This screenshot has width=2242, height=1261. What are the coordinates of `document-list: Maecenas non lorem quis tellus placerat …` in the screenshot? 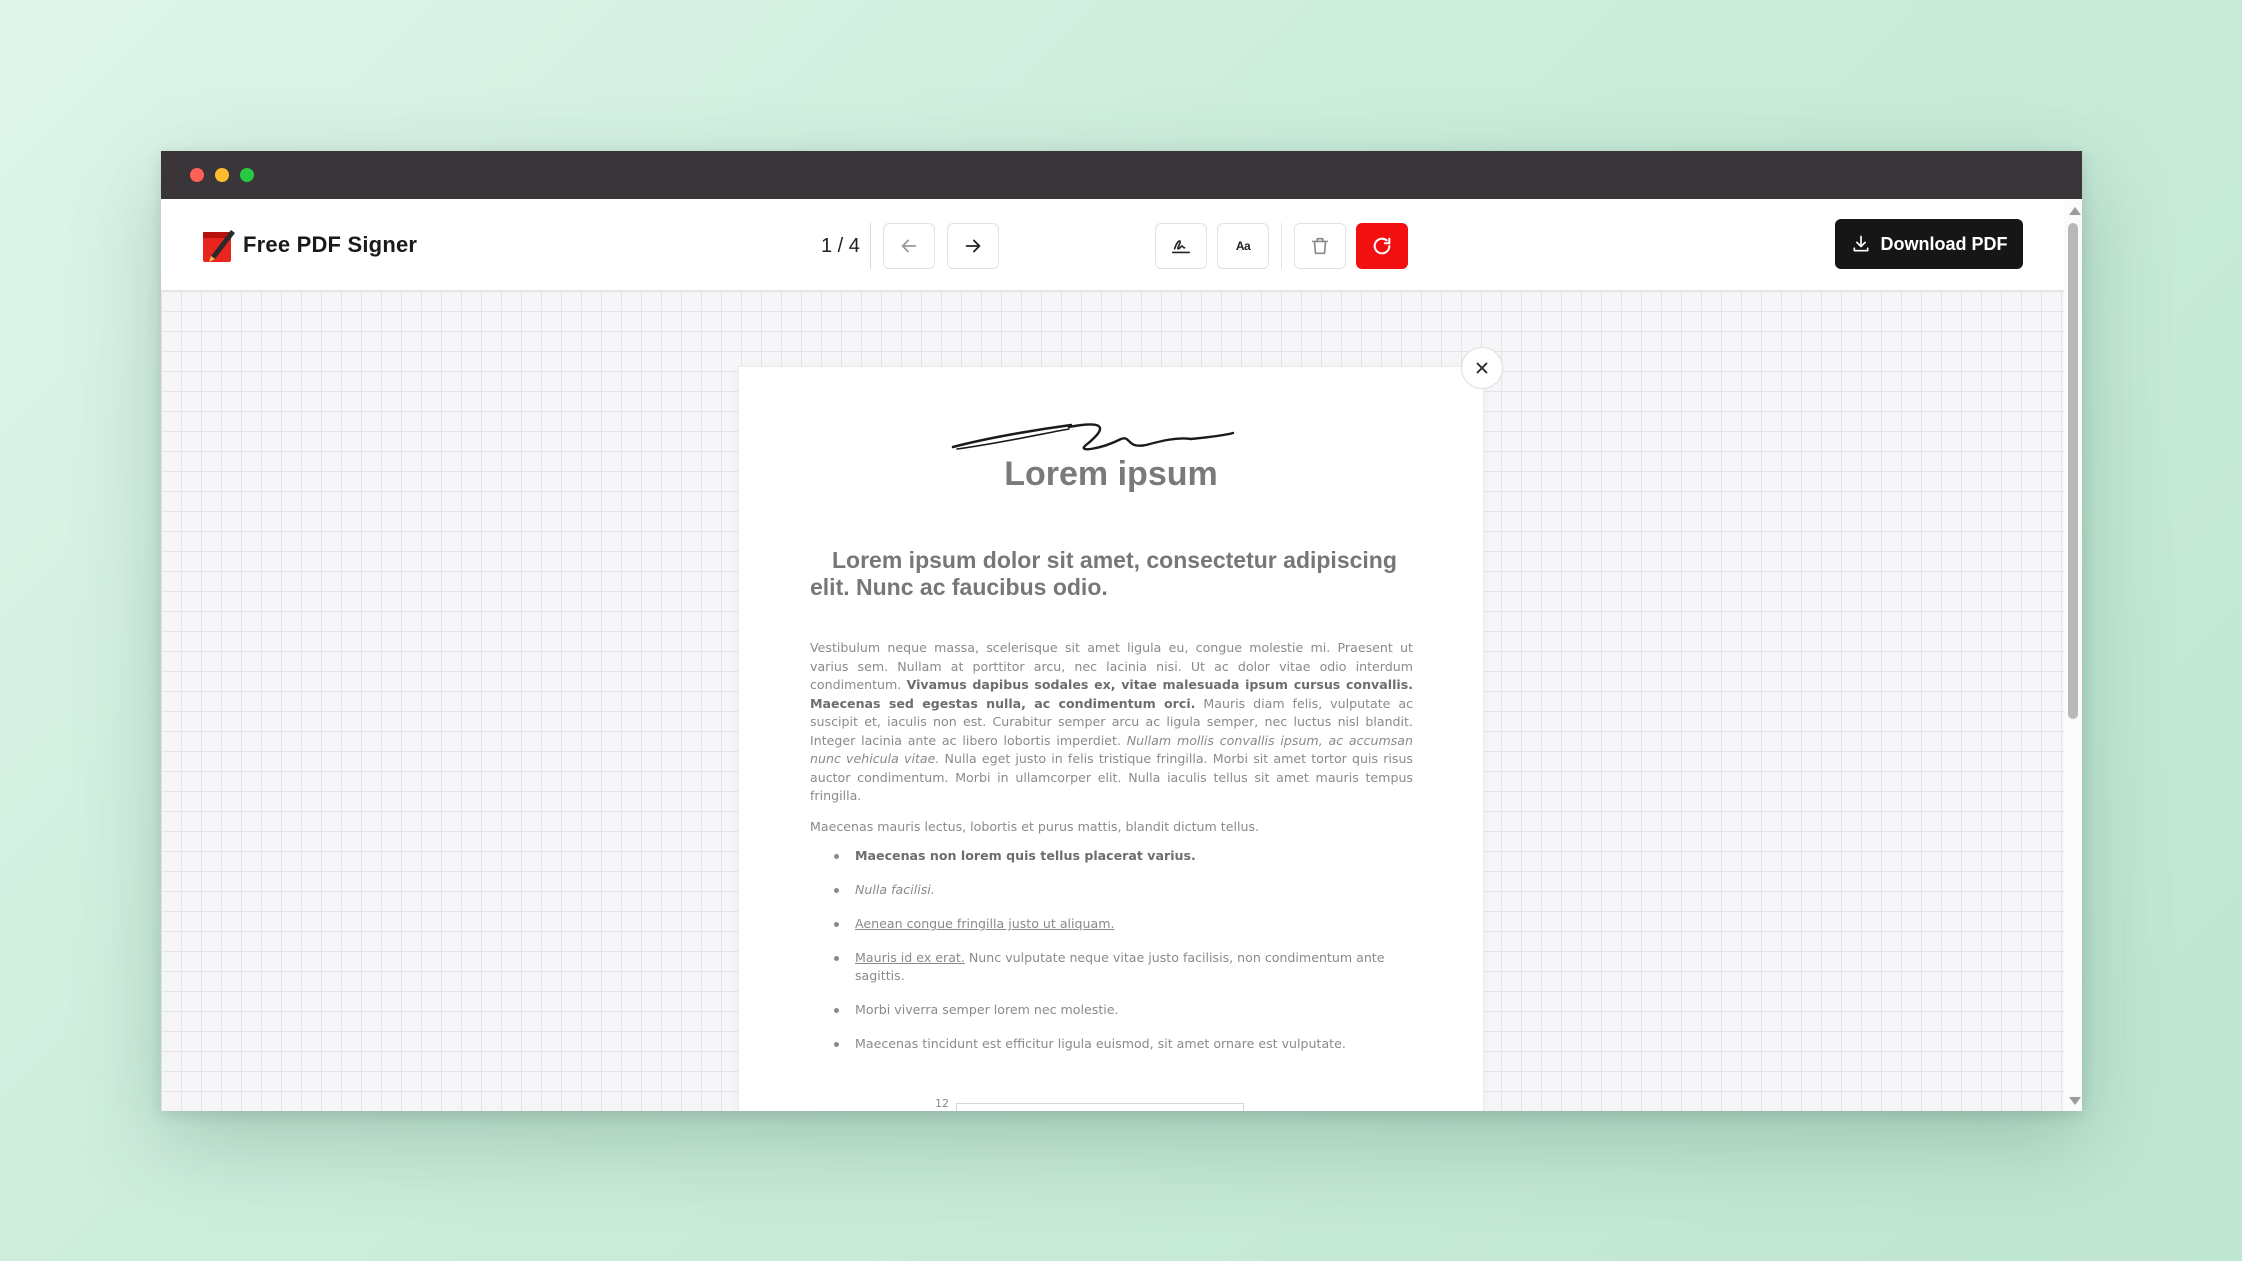 It's located at (1111, 958).